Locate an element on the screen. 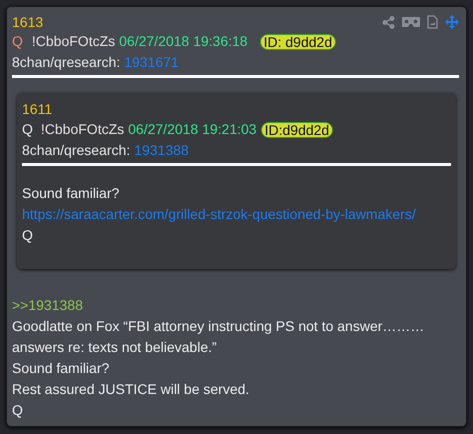 The height and width of the screenshot is (434, 473). post-timestamp: 06/27/2018 19:36:18 is located at coordinates (183, 41).